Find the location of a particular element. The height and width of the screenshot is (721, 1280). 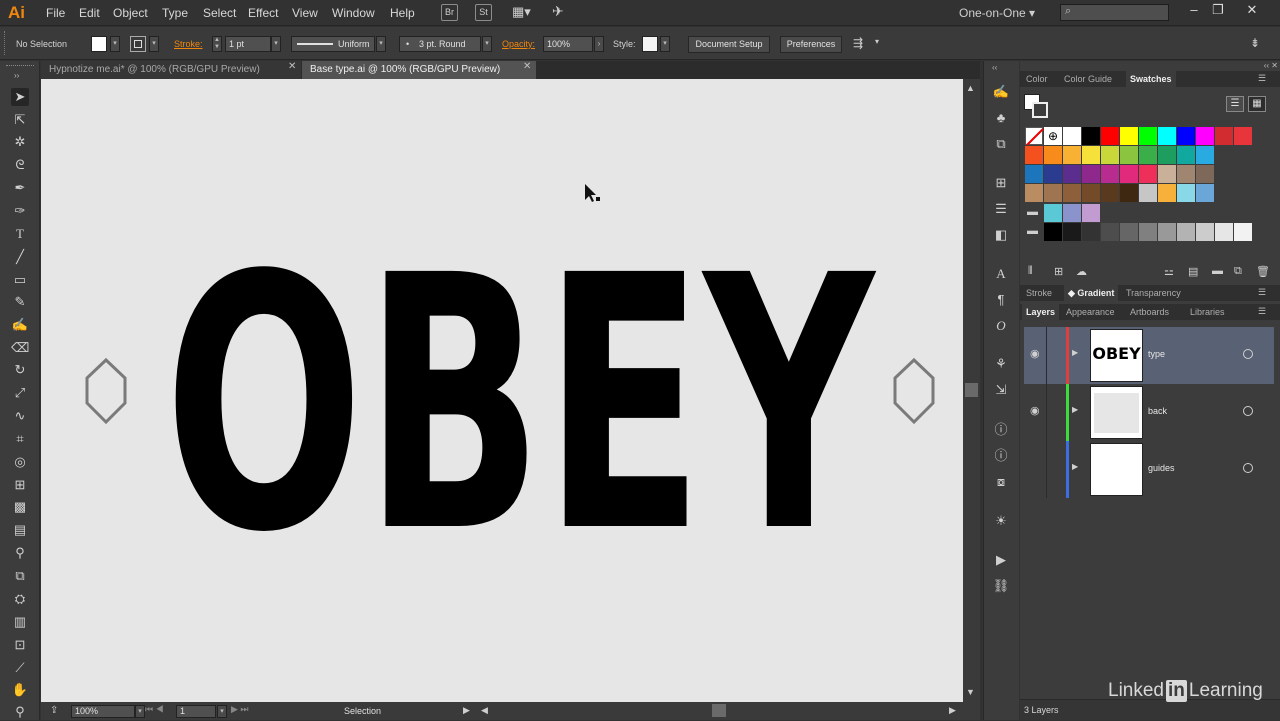

horizontal-scroll-thumb is located at coordinates (719, 710).